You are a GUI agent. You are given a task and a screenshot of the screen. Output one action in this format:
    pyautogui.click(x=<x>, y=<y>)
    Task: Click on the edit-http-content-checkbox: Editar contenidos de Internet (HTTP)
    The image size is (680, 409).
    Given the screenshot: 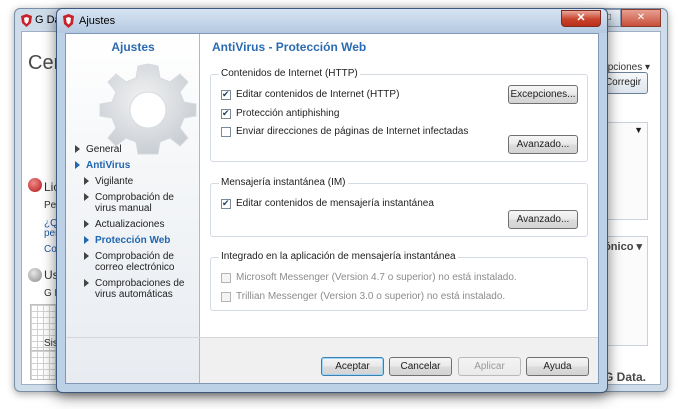 What is the action you would take?
    pyautogui.click(x=310, y=94)
    